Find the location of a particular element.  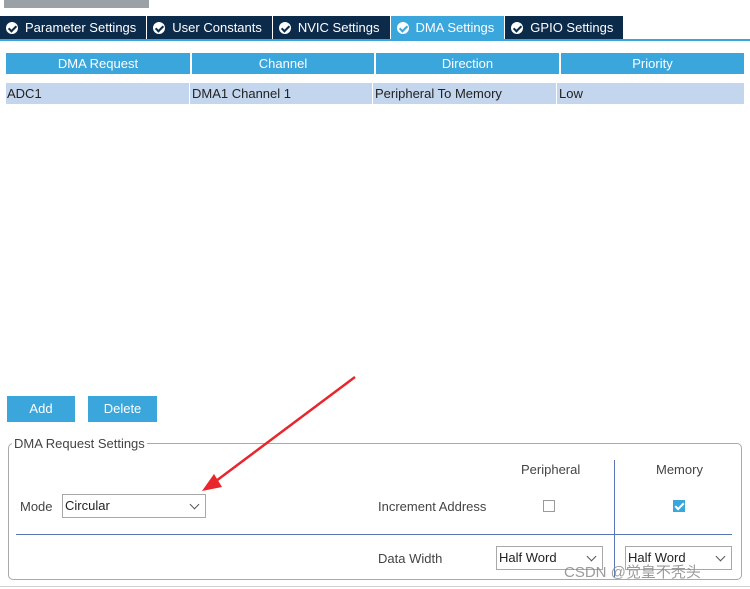

bottom-divider is located at coordinates (375, 586).